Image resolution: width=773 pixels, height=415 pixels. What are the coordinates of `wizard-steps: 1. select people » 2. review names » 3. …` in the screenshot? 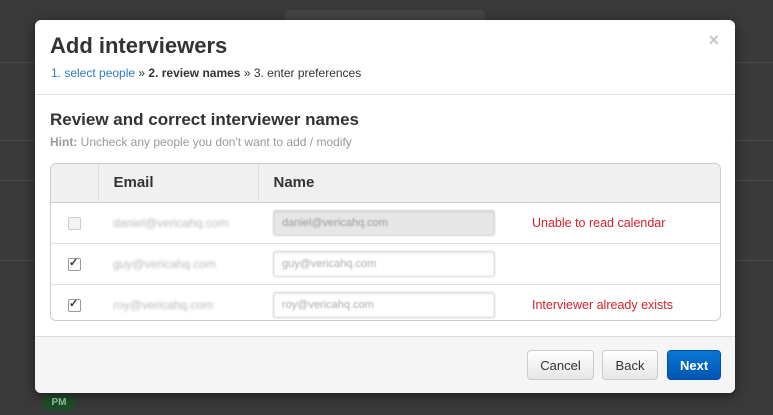 It's located at (206, 73).